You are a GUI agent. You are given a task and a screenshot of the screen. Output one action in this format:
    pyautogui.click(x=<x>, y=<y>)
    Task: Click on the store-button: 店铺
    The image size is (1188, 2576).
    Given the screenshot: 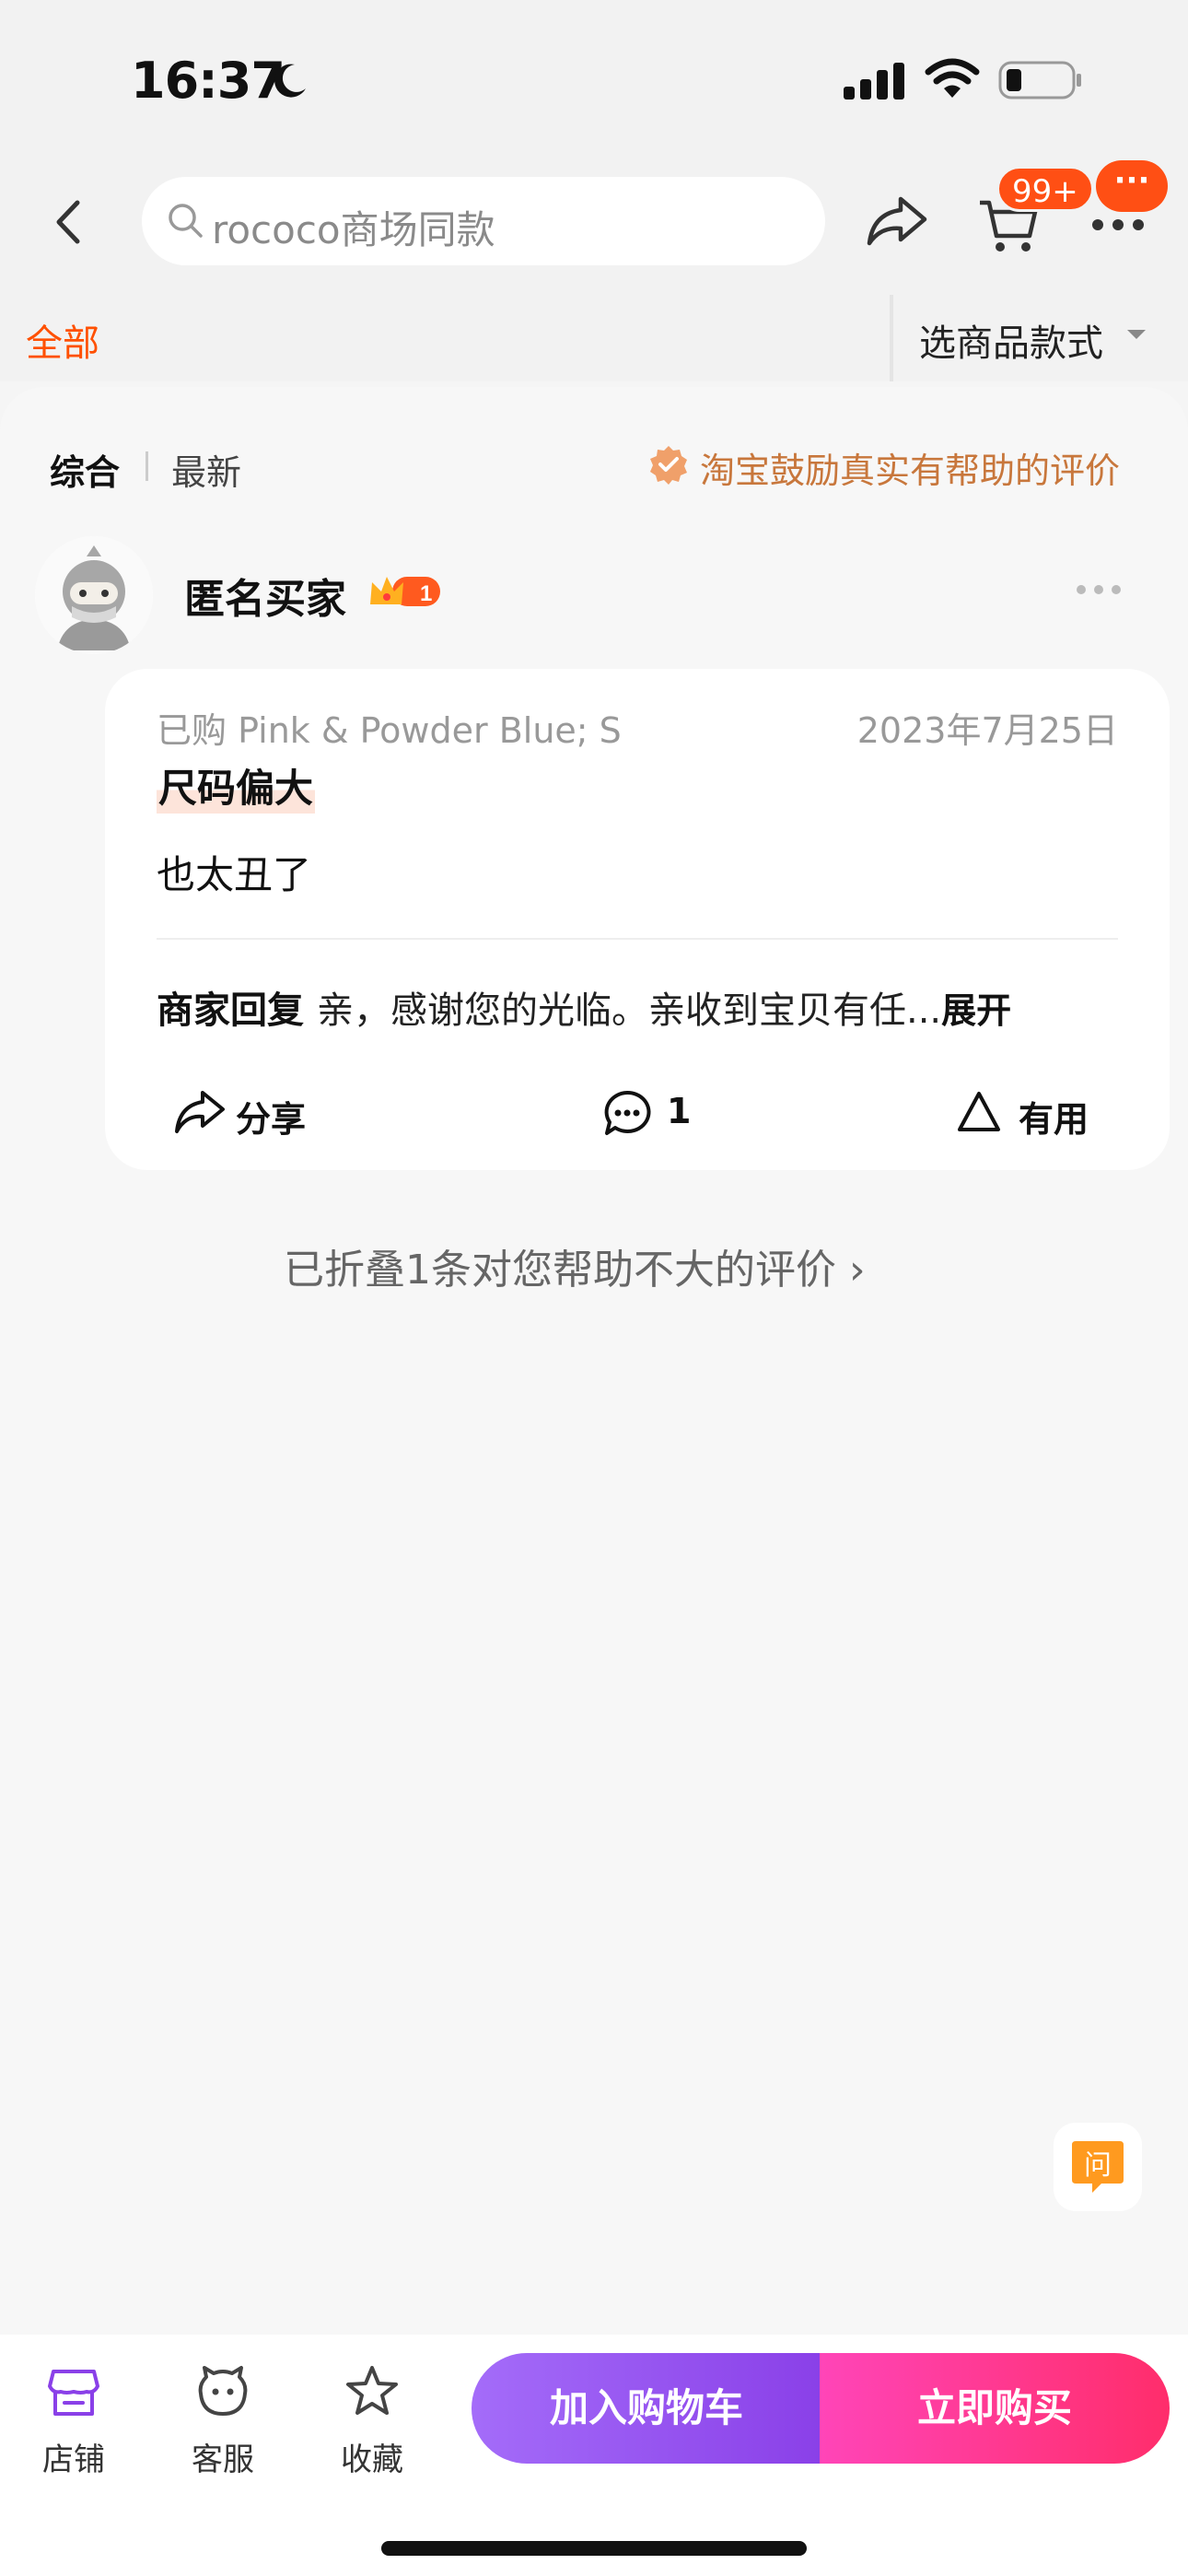 What is the action you would take?
    pyautogui.click(x=73, y=2416)
    